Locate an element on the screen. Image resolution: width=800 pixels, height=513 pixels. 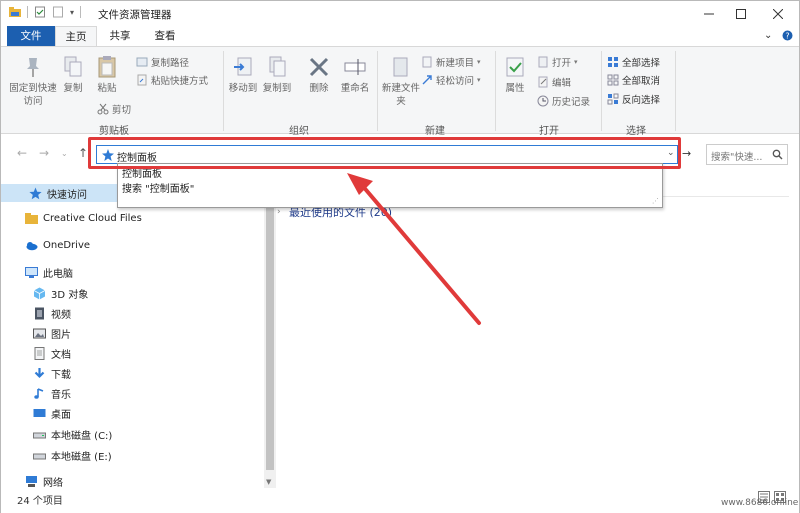
invert-selection-button: 反向选择 is located at coordinates (633, 99).